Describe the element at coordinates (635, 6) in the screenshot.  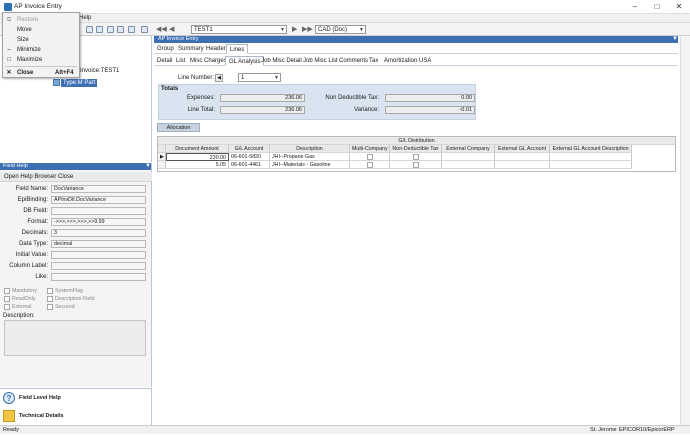
I see `minimize-window-button: –` at that location.